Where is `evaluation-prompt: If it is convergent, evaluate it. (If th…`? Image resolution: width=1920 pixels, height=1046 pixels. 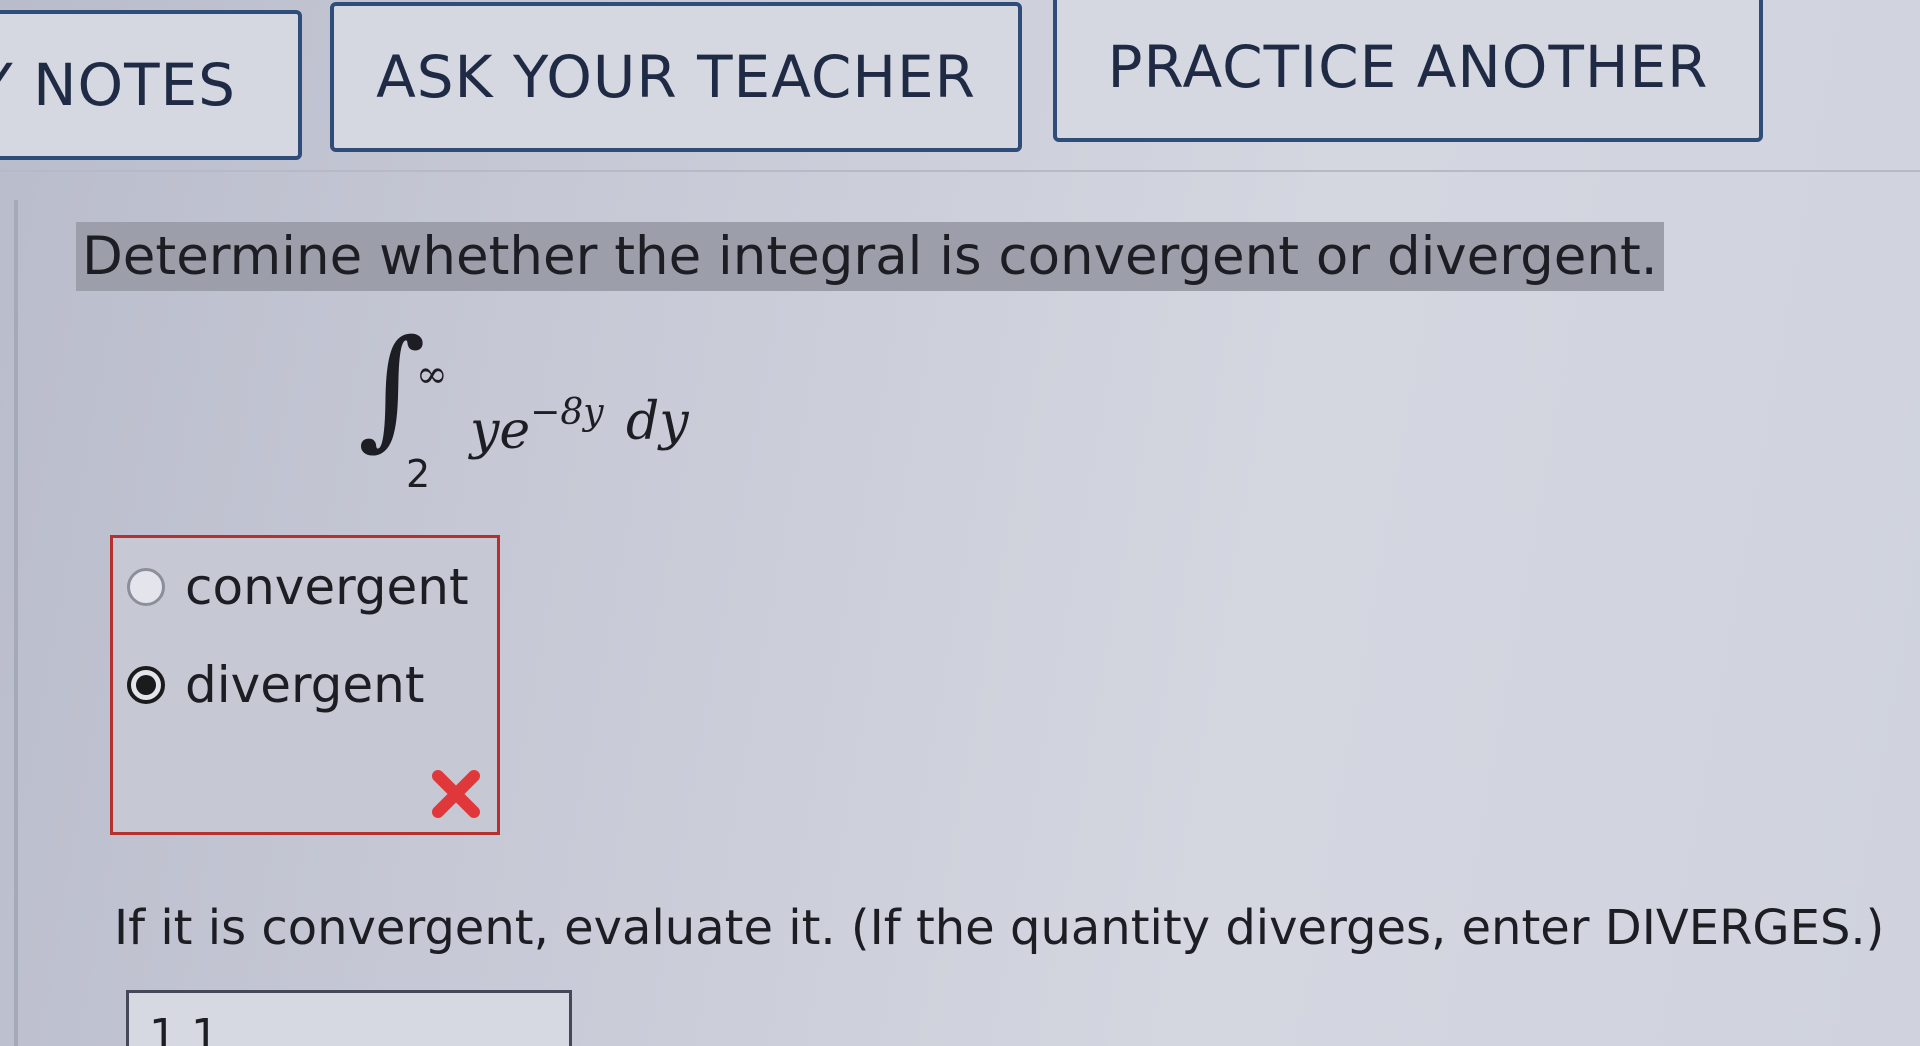
evaluation-prompt: If it is convergent, evaluate it. (If th… is located at coordinates (999, 928).